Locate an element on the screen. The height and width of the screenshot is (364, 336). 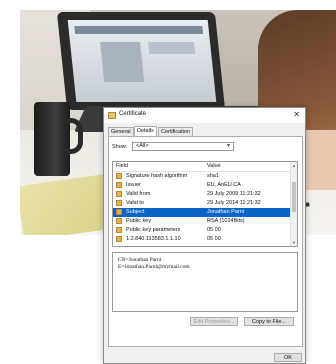
column-header-value: Value is located at coordinates (214, 166).